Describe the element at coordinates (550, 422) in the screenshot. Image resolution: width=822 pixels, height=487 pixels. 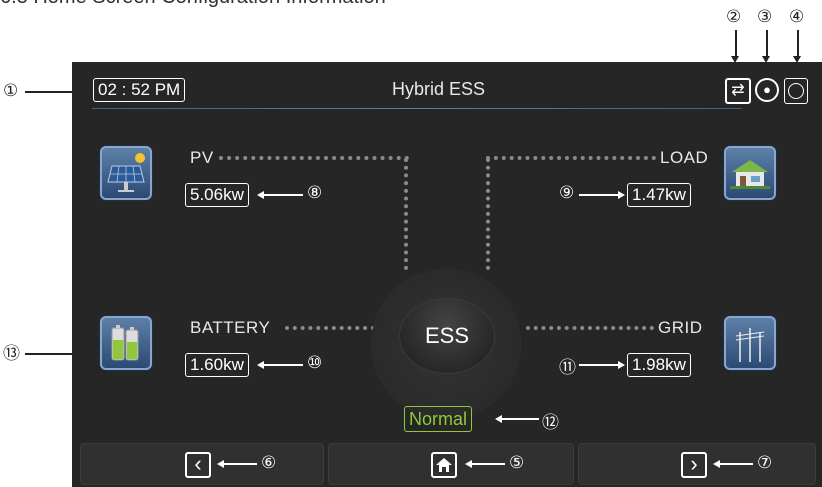
I see `callout-12: ⑫` at that location.